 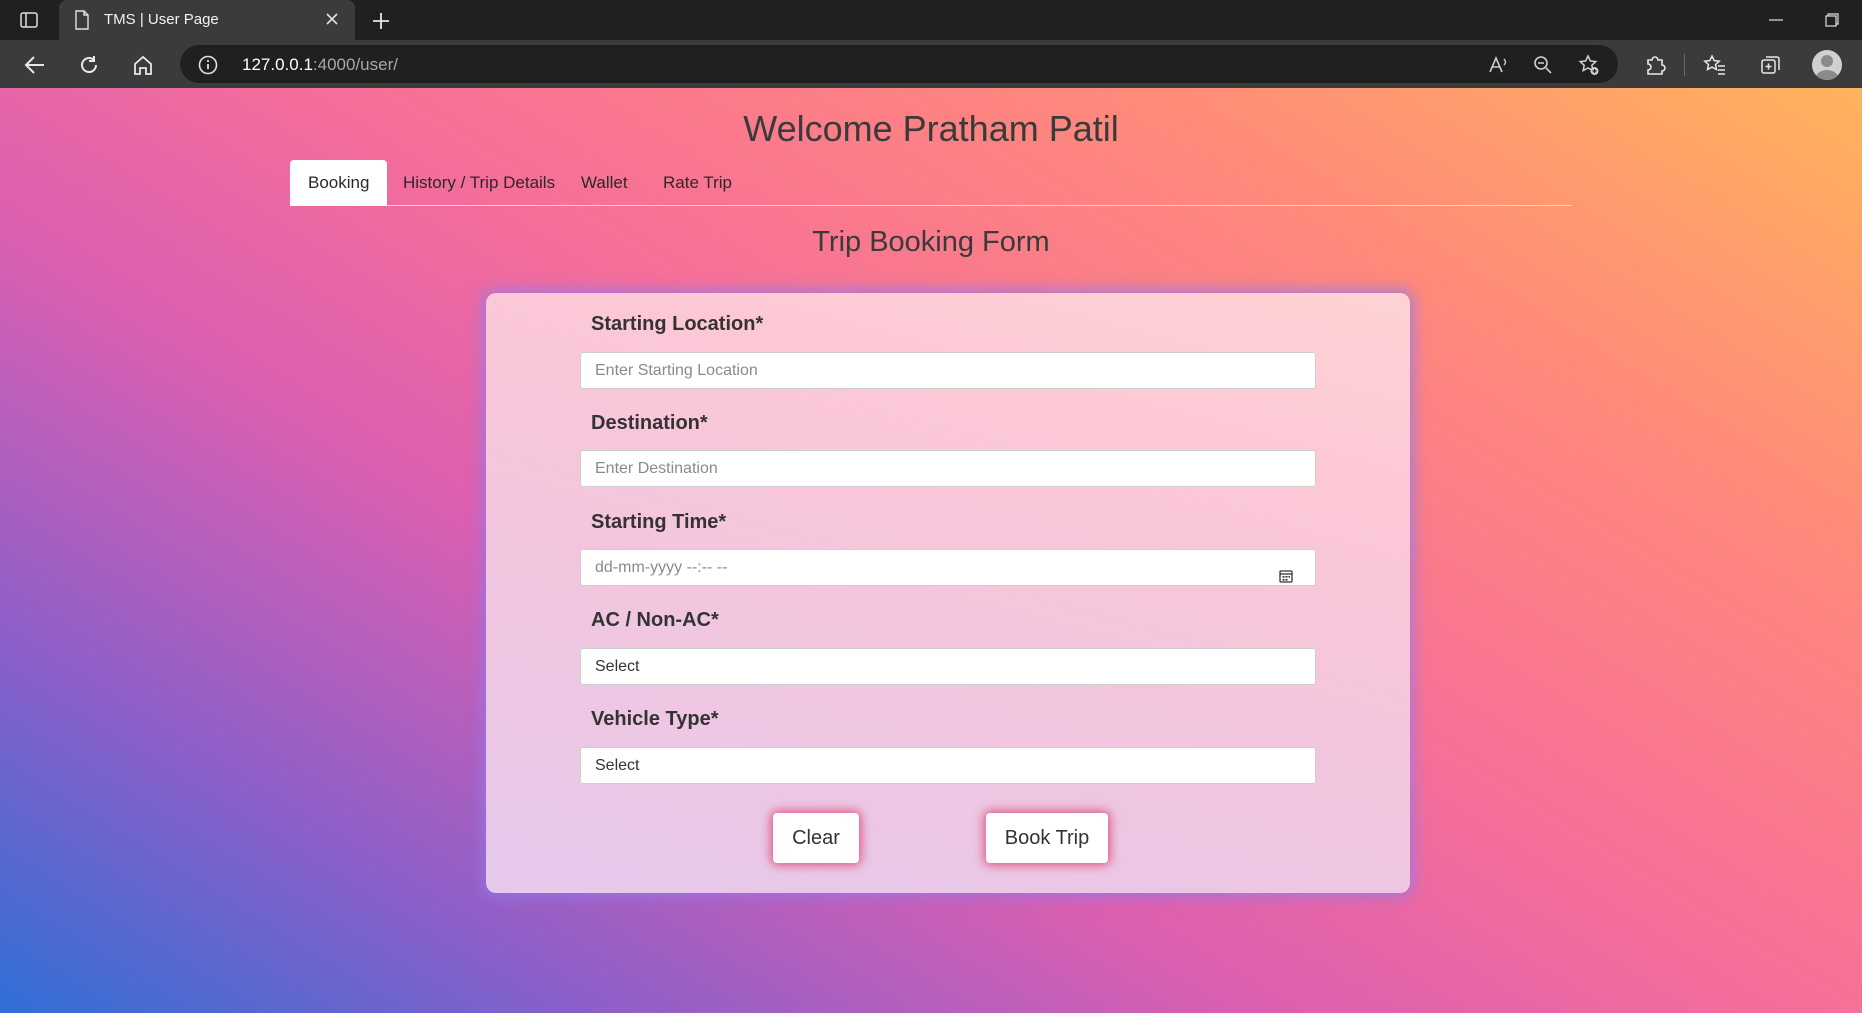 I want to click on starting-location-label: Starting Location*, so click(x=677, y=324).